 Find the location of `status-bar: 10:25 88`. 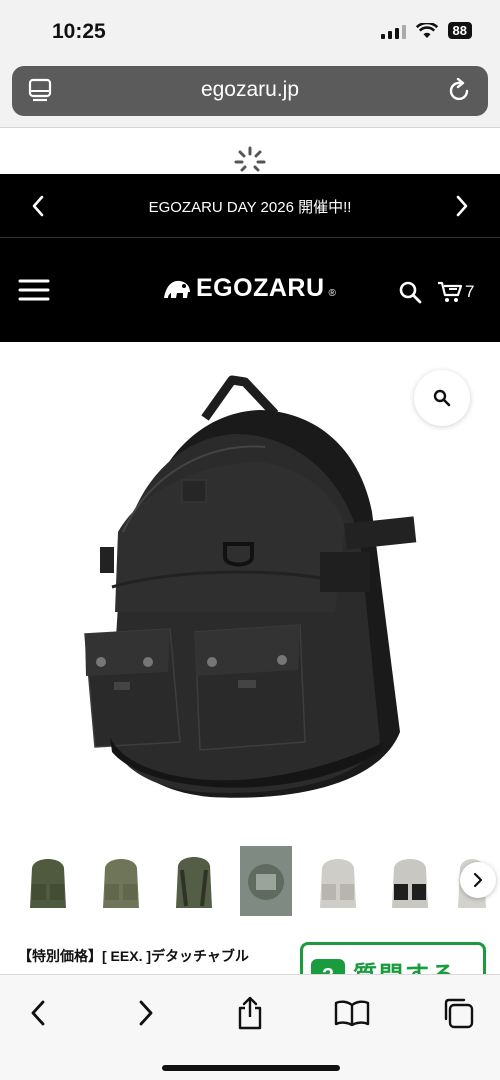

status-bar: 10:25 88 is located at coordinates (250, 33).